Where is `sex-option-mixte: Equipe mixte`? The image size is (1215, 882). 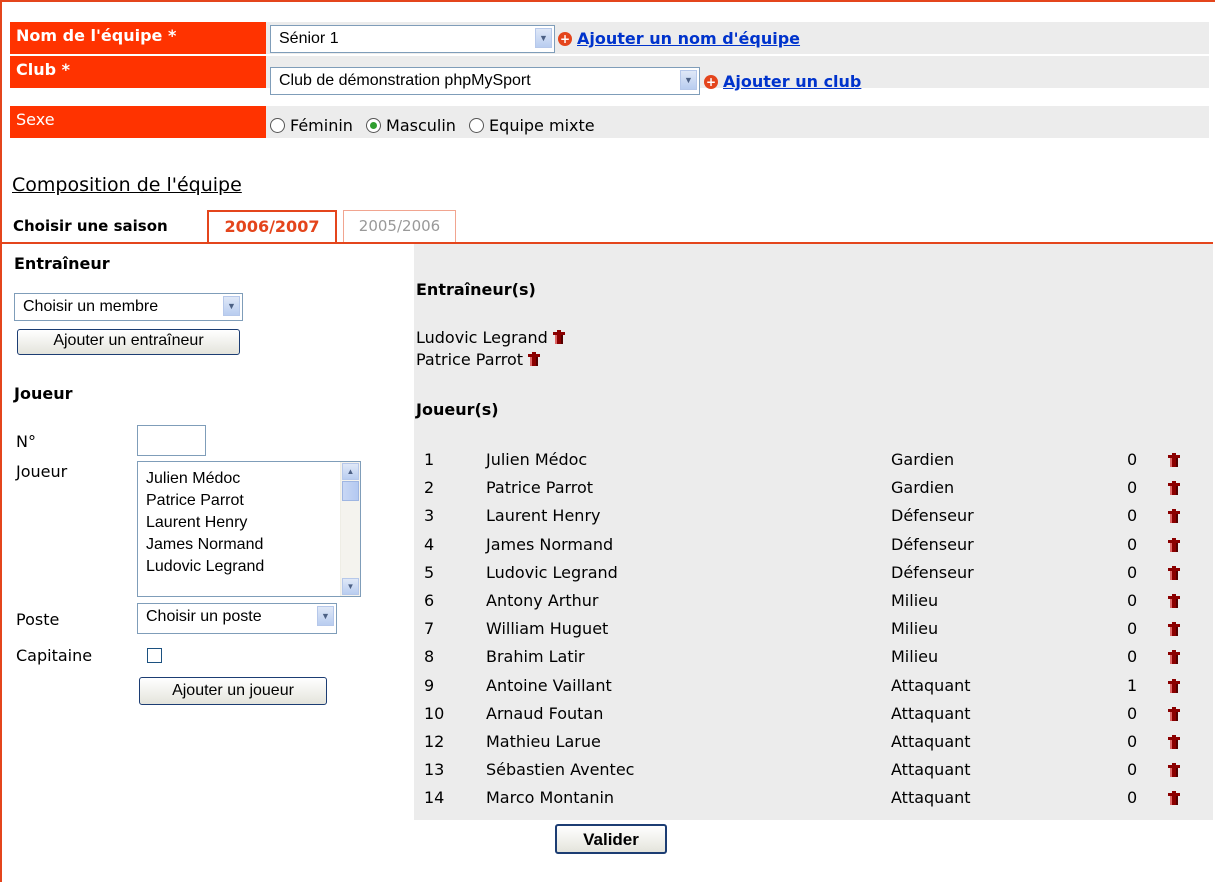
sex-option-mixte: Equipe mixte is located at coordinates (532, 125).